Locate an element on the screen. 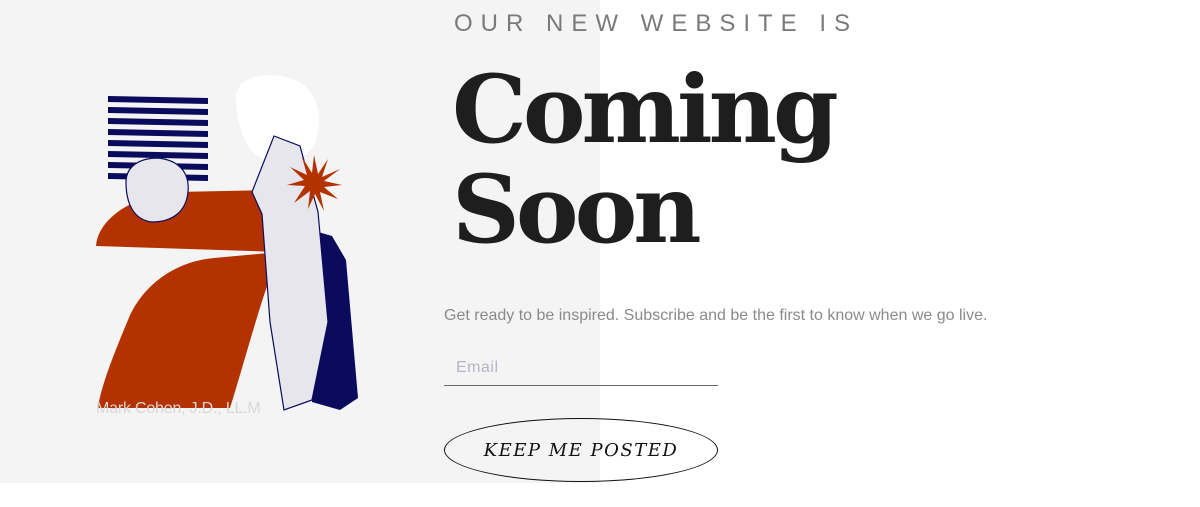 This screenshot has height=507, width=1200. headline-line-1: Coming is located at coordinates (645, 110).